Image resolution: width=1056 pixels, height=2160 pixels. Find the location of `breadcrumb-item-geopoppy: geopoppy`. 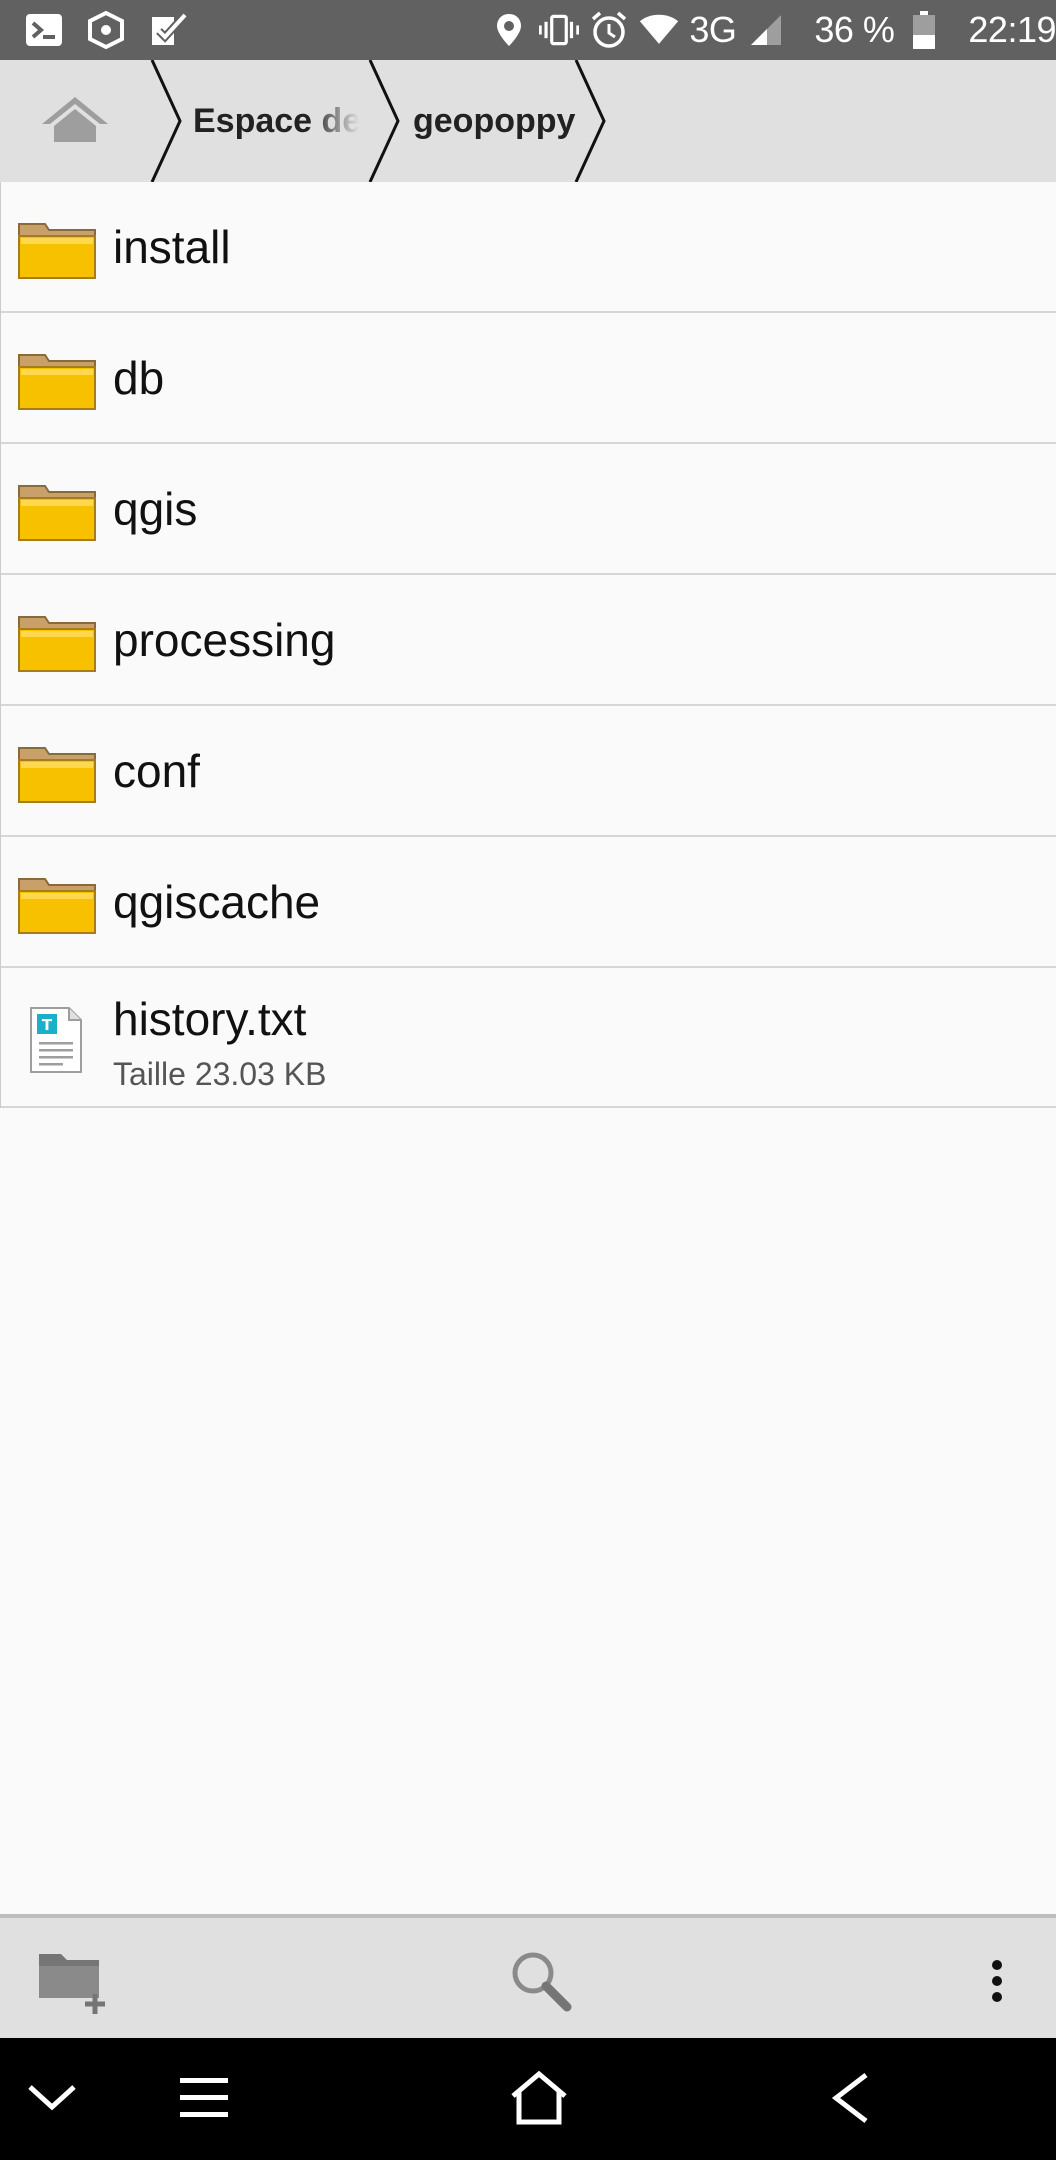

breadcrumb-item-geopoppy: geopoppy is located at coordinates (494, 121).